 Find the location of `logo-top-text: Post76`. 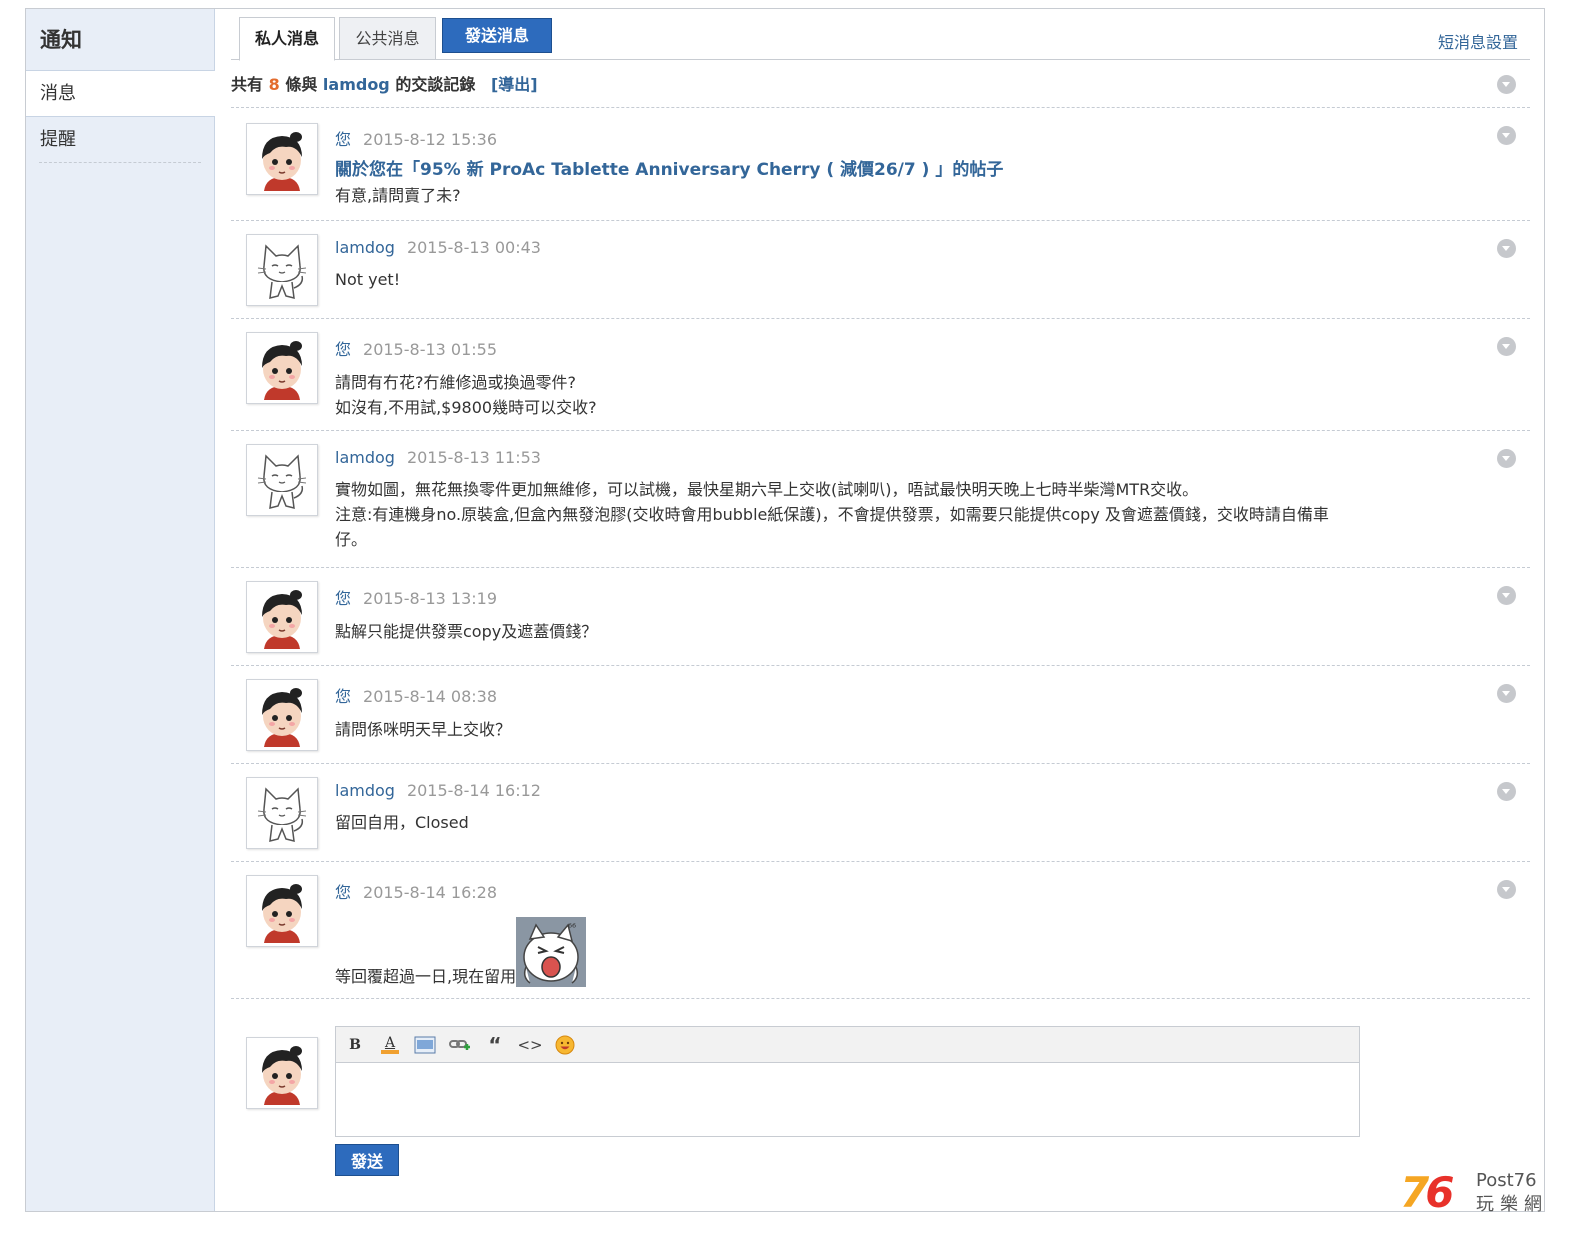

logo-top-text: Post76 is located at coordinates (1506, 1180).